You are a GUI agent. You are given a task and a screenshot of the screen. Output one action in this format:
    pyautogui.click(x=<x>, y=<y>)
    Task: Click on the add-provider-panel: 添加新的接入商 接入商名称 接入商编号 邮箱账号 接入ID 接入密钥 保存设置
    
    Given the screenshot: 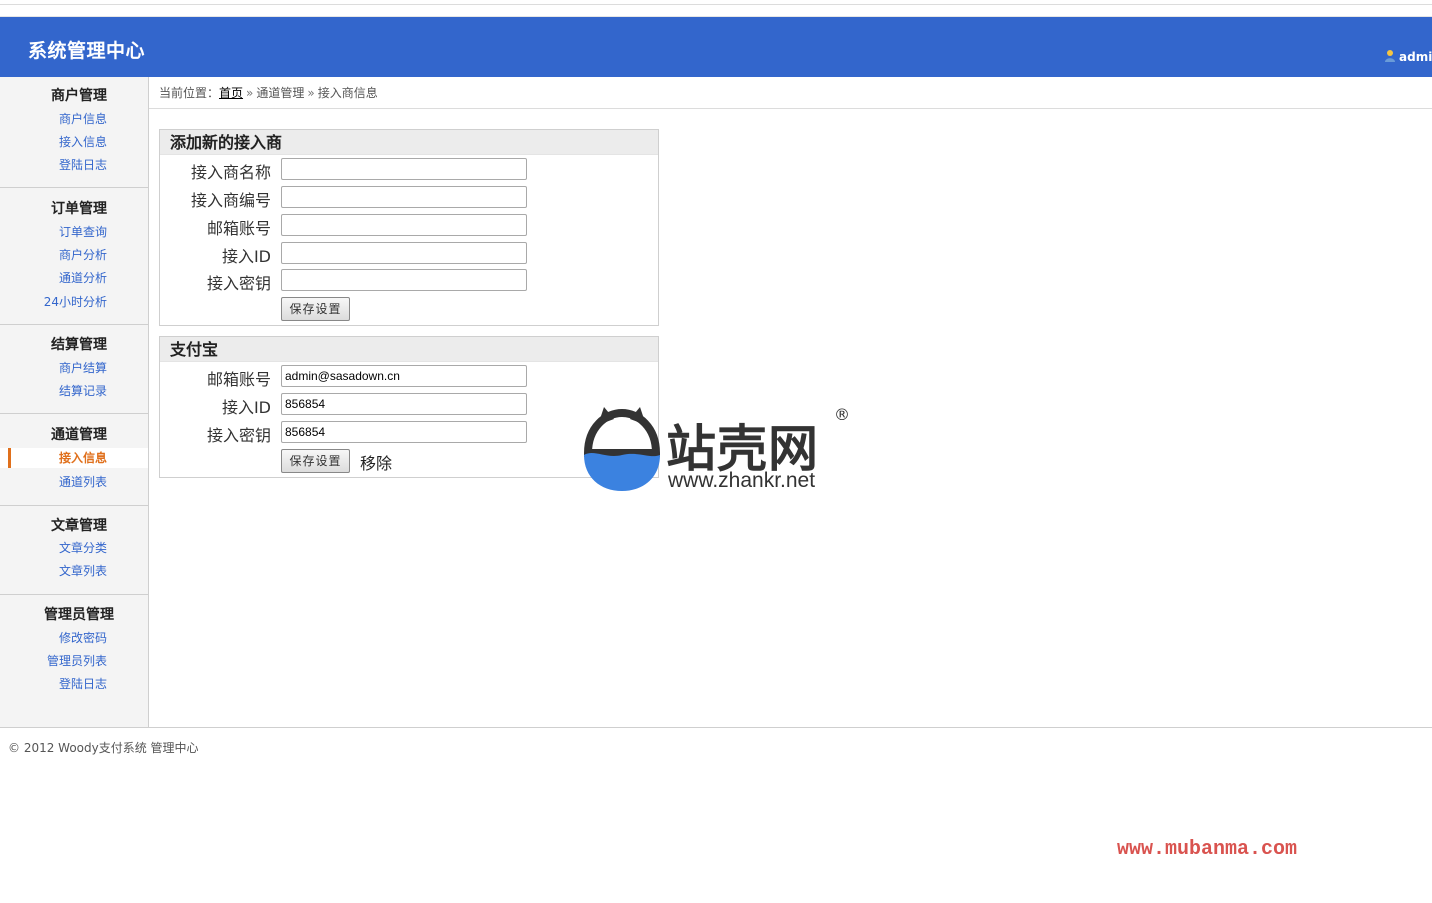 What is the action you would take?
    pyautogui.click(x=409, y=227)
    